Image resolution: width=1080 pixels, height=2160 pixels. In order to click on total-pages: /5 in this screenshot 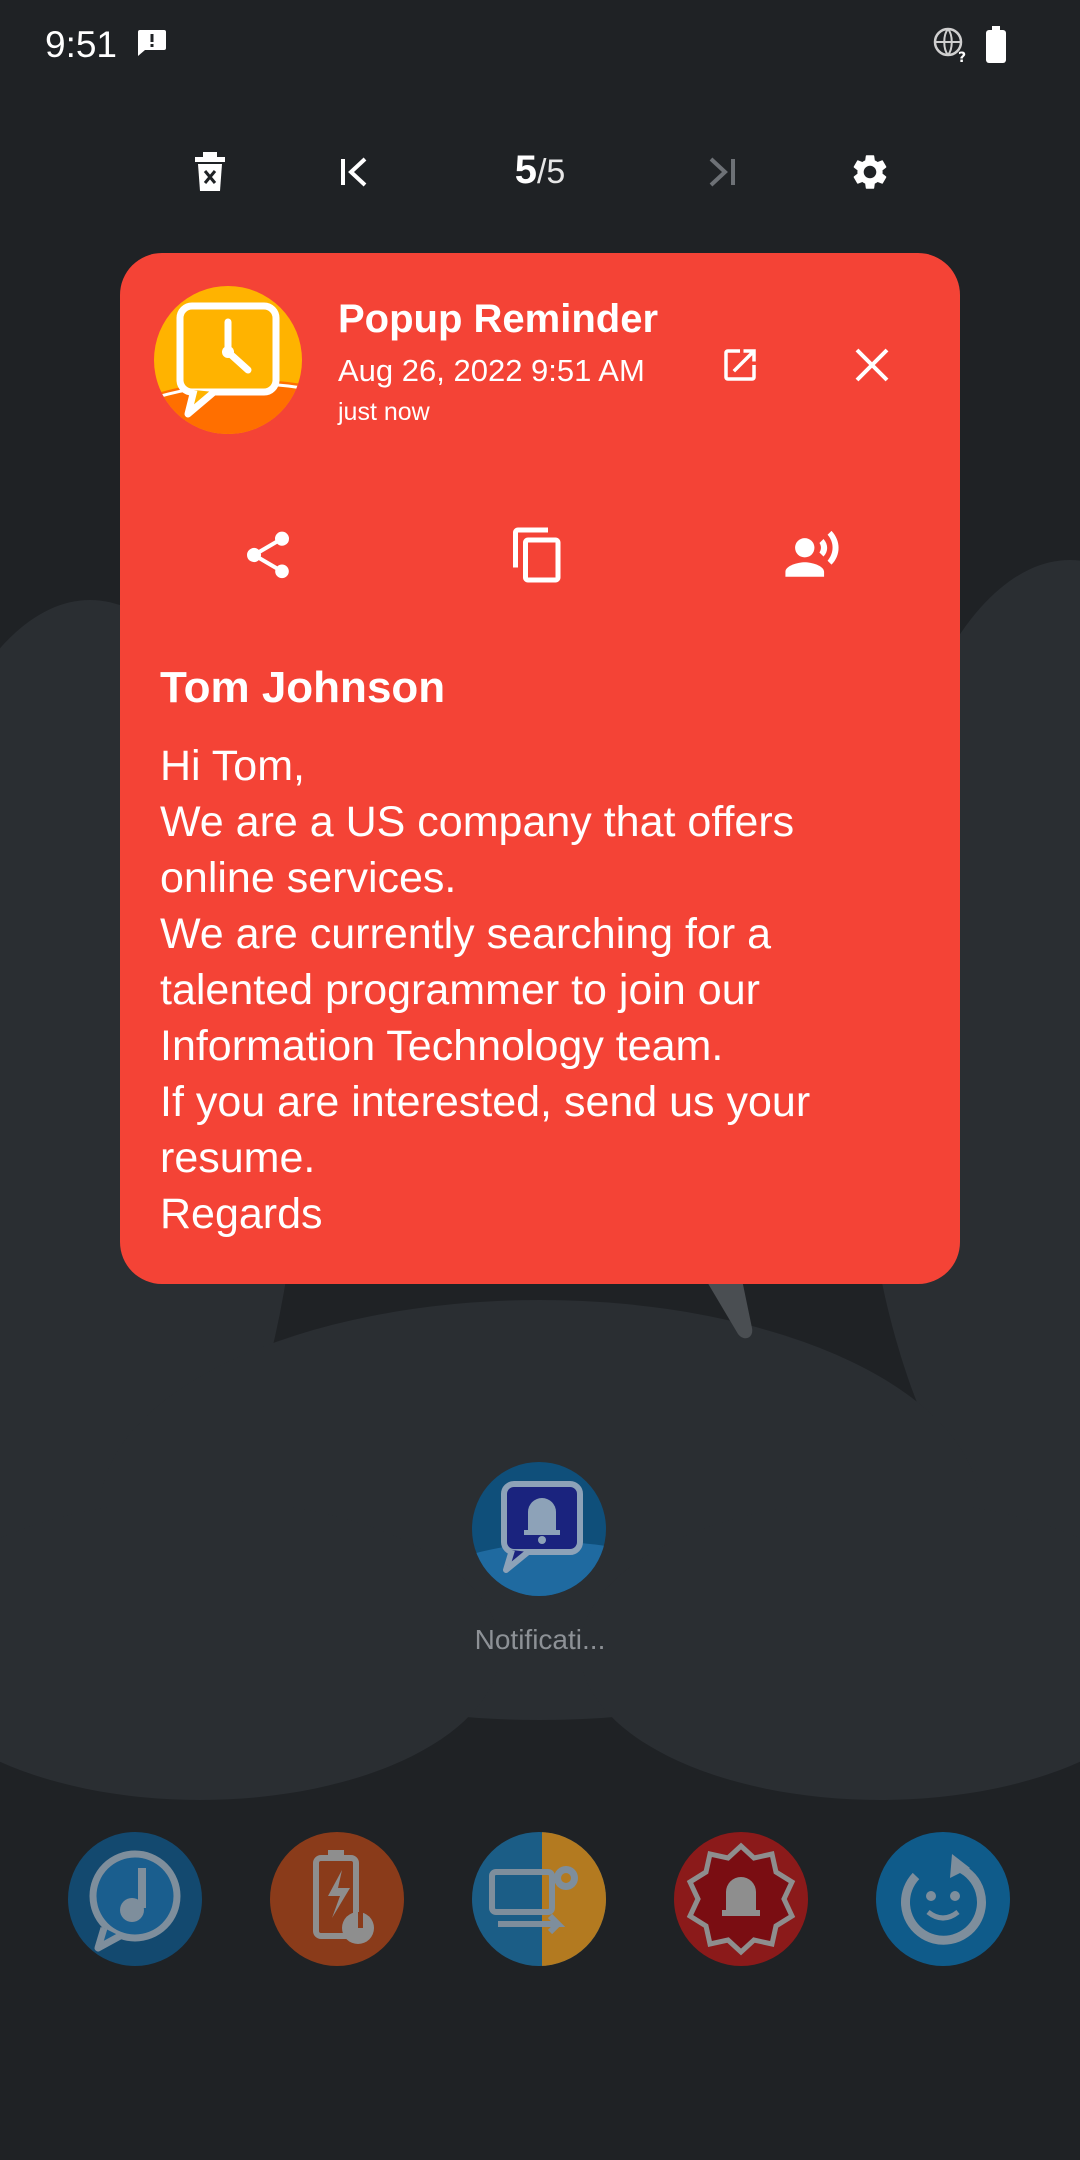, I will do `click(551, 172)`.